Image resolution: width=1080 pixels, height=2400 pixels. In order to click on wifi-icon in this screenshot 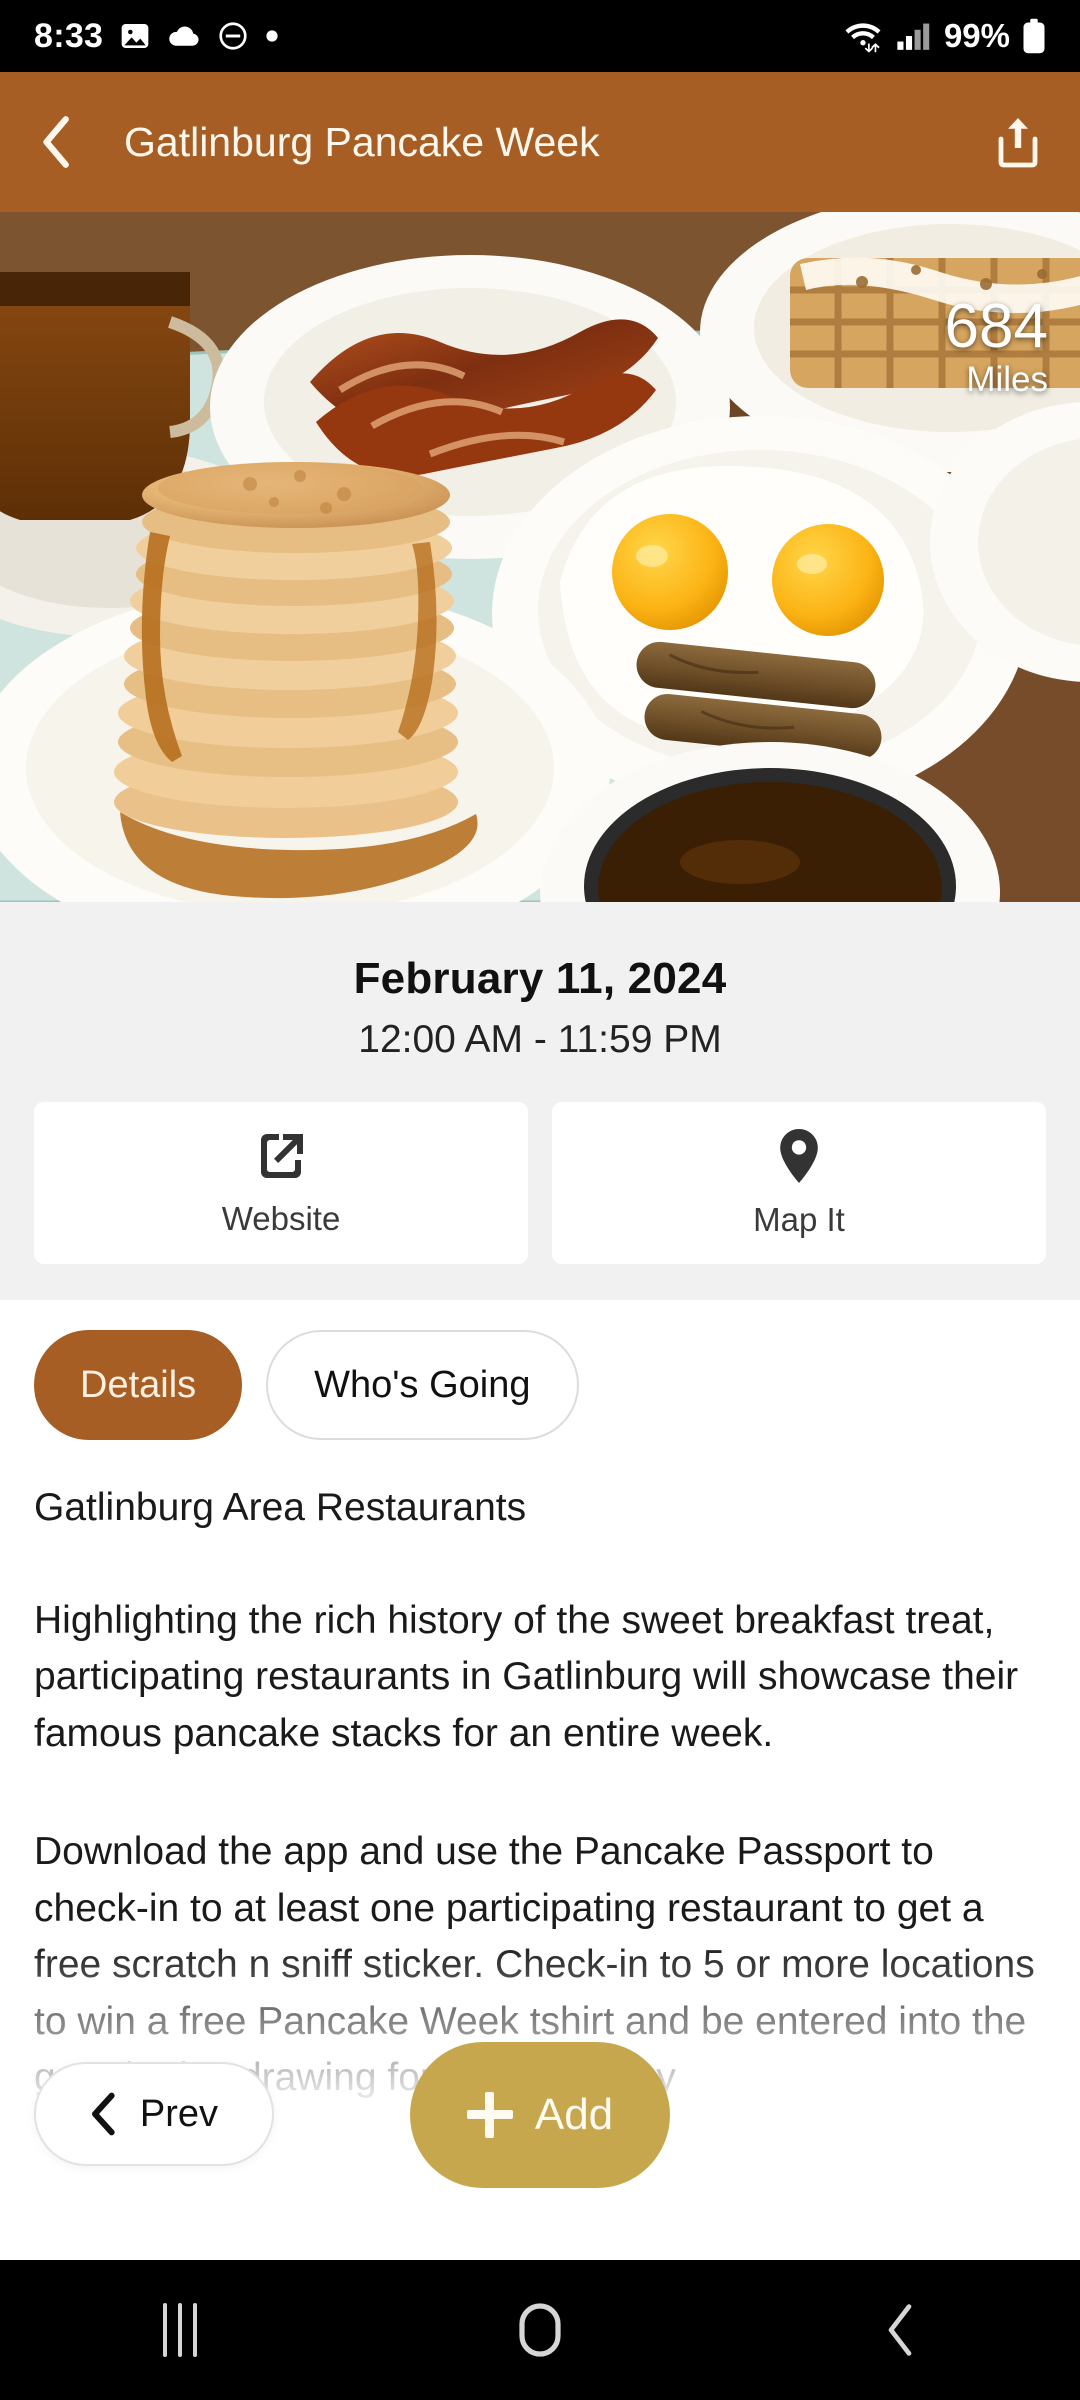, I will do `click(863, 36)`.